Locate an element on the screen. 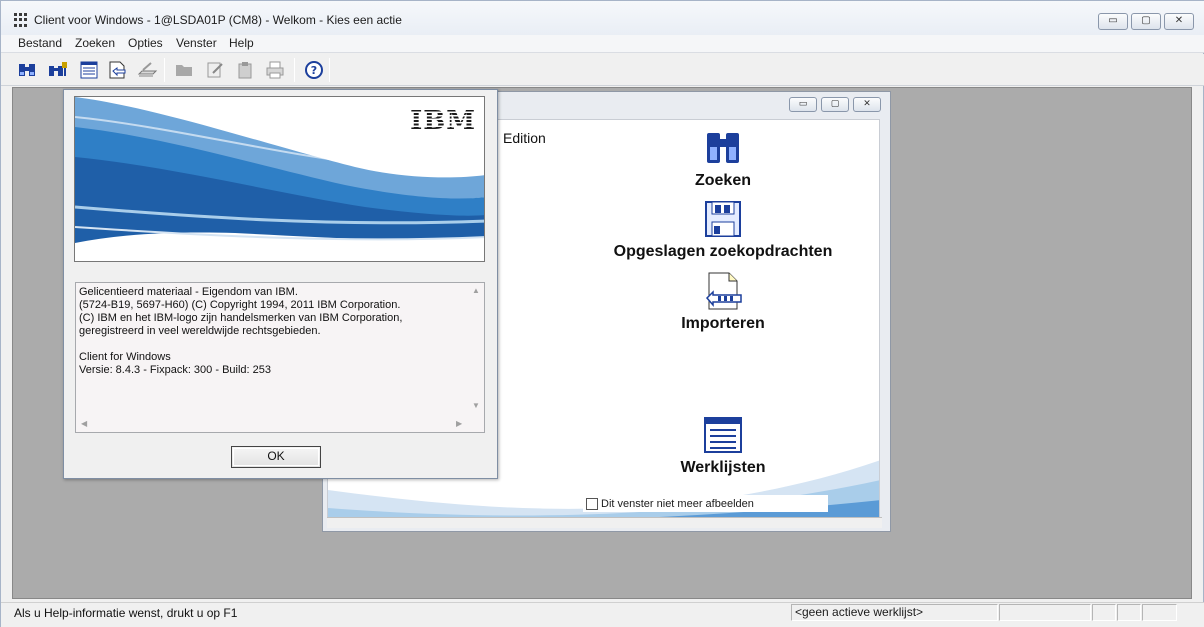  saved-searches-icon is located at coordinates (723, 220).